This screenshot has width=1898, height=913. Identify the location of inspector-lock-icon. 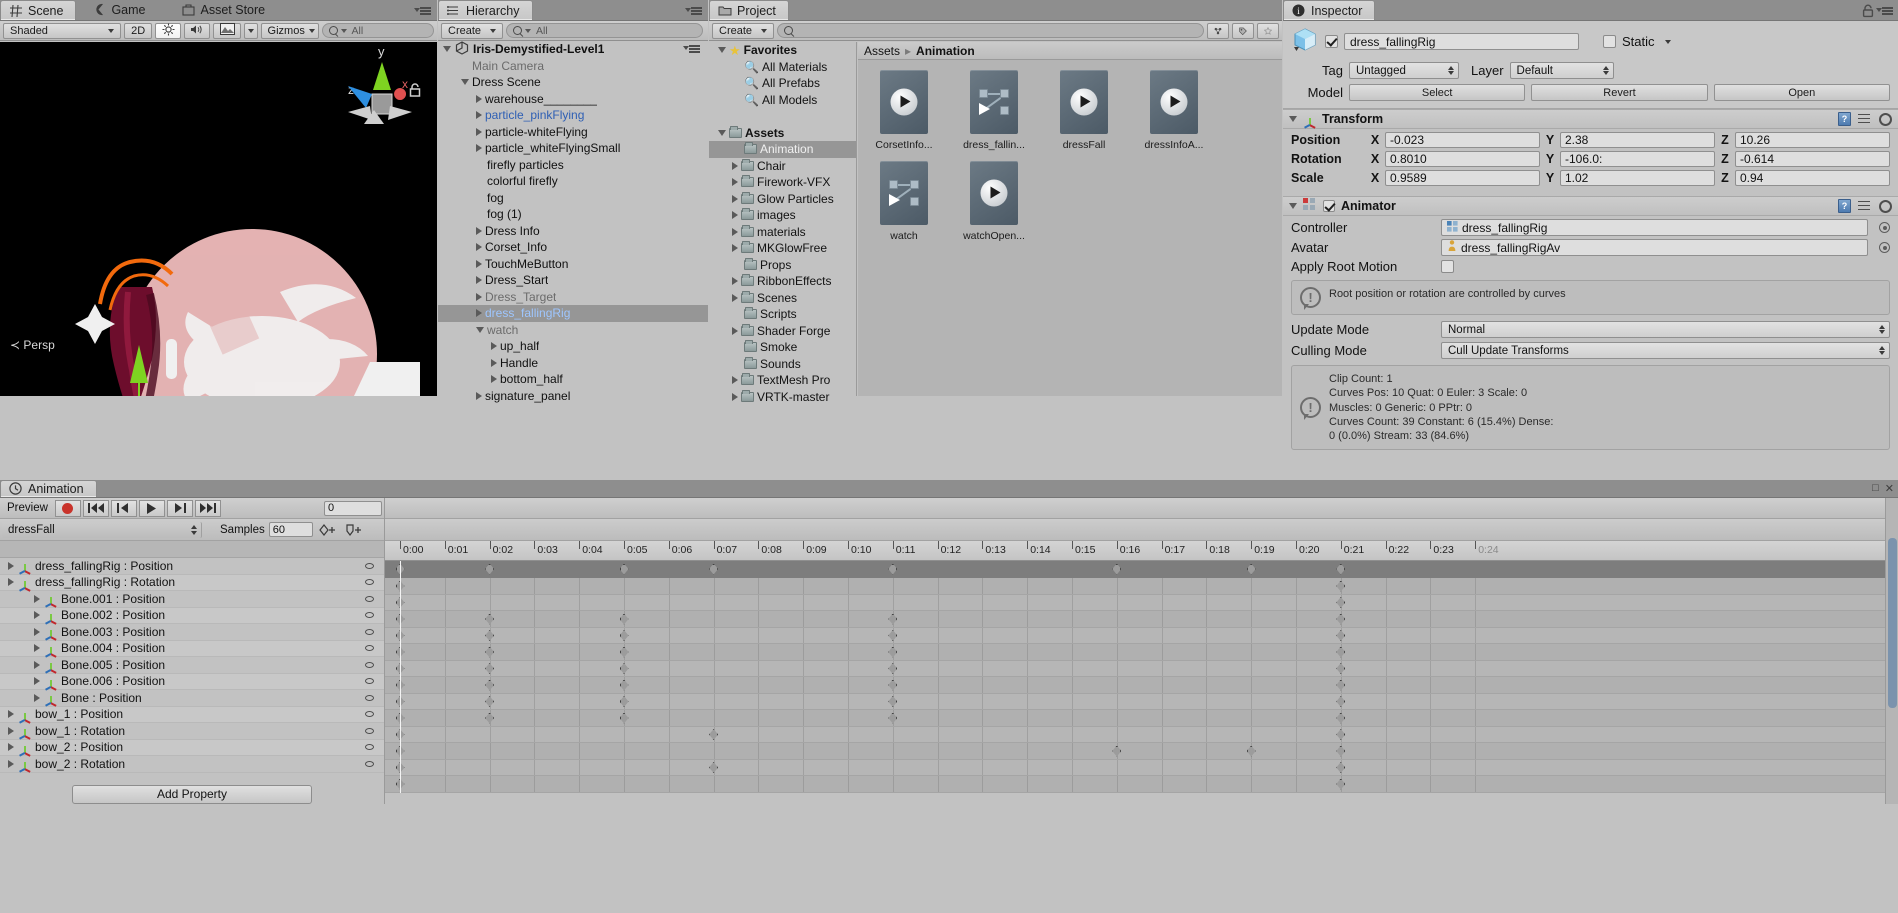
(1868, 11).